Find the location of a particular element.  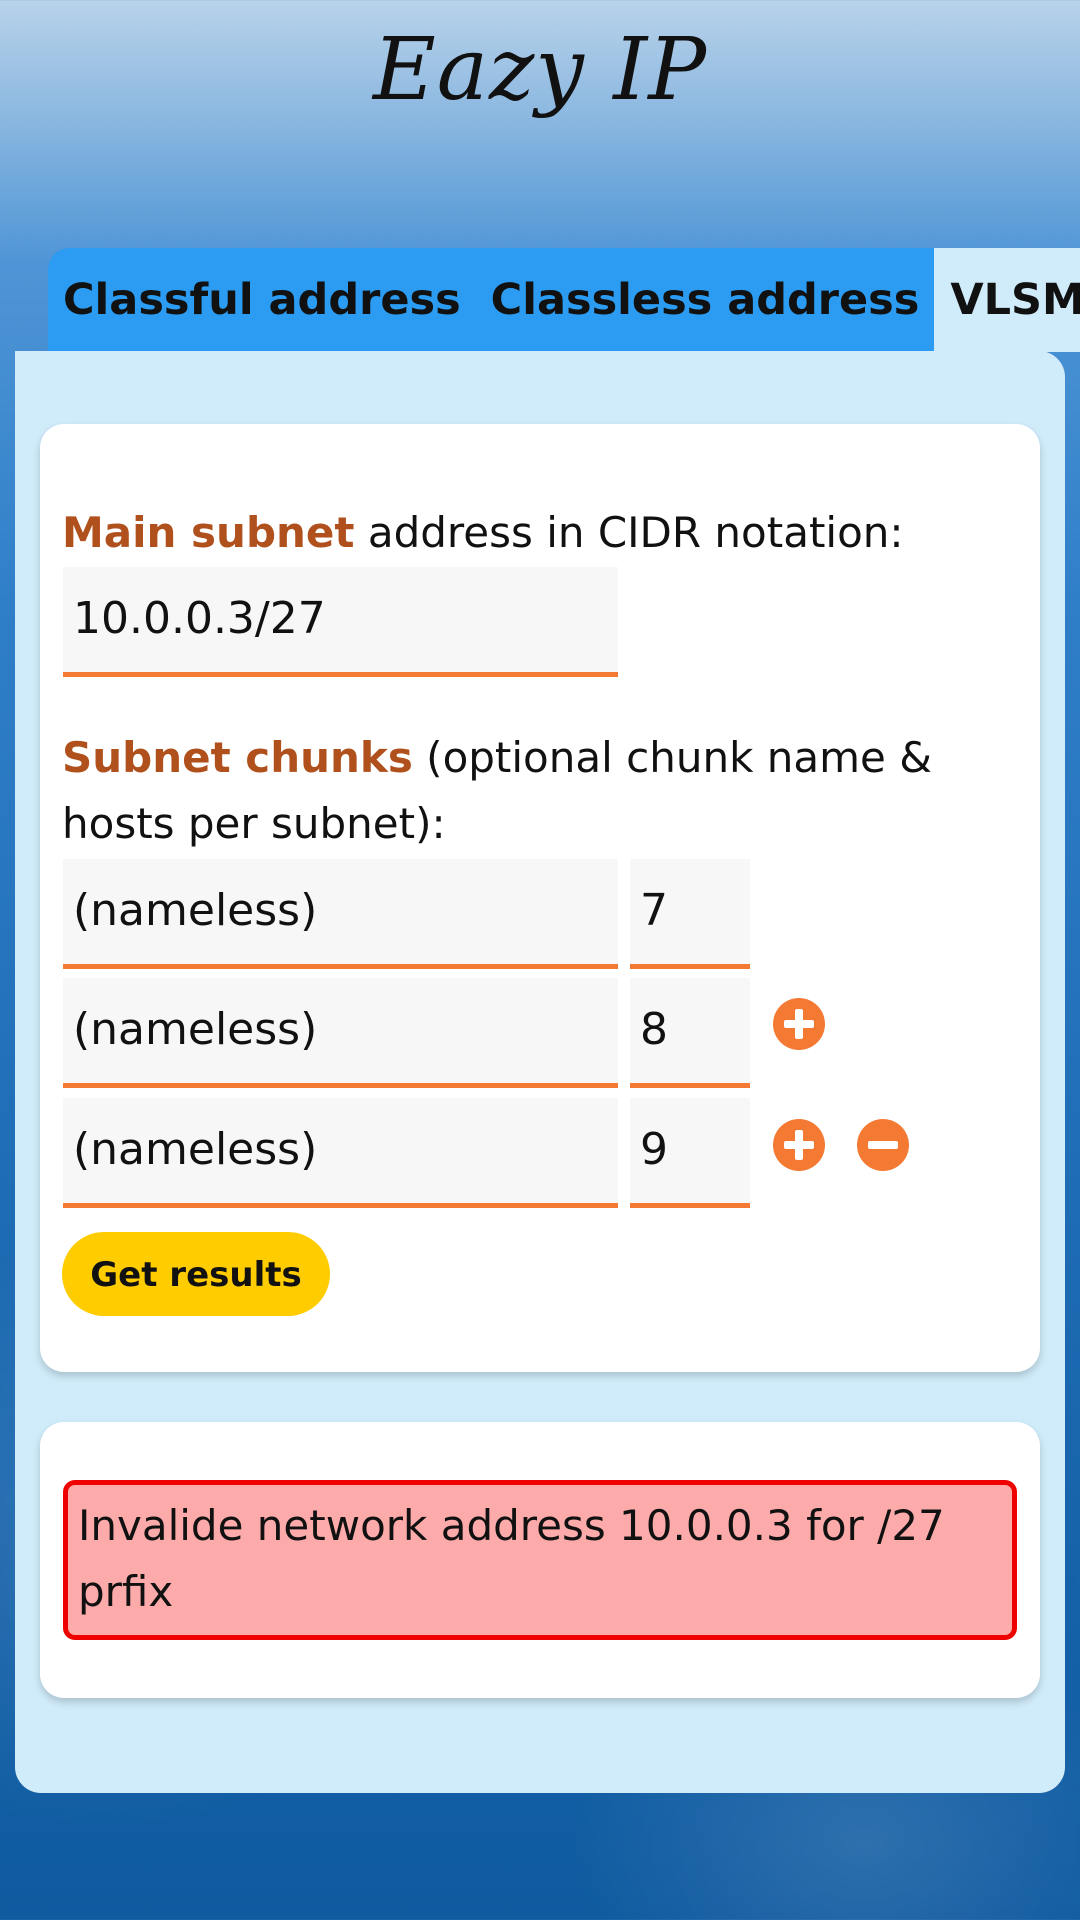

chunk-hosts-input: 8 is located at coordinates (690, 1033).